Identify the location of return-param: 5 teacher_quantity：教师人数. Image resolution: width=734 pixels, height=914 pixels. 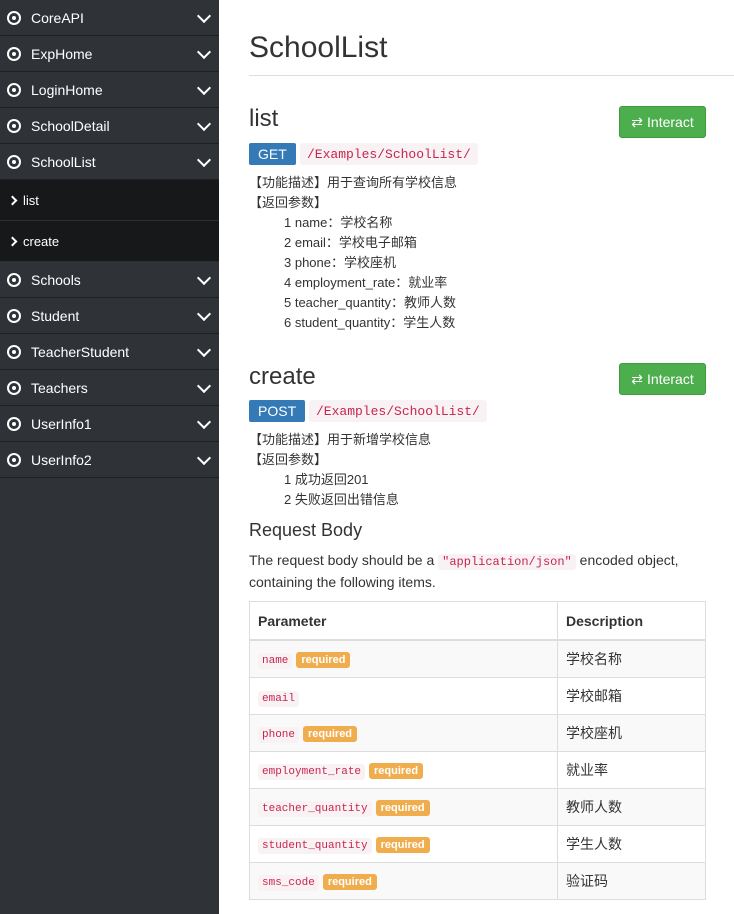
(370, 302).